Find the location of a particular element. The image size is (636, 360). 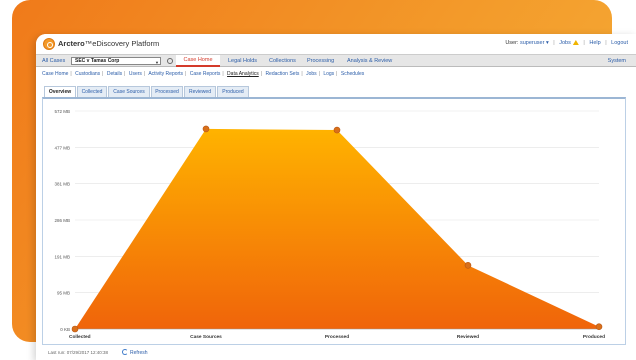

subnav-details: Details is located at coordinates (114, 74).